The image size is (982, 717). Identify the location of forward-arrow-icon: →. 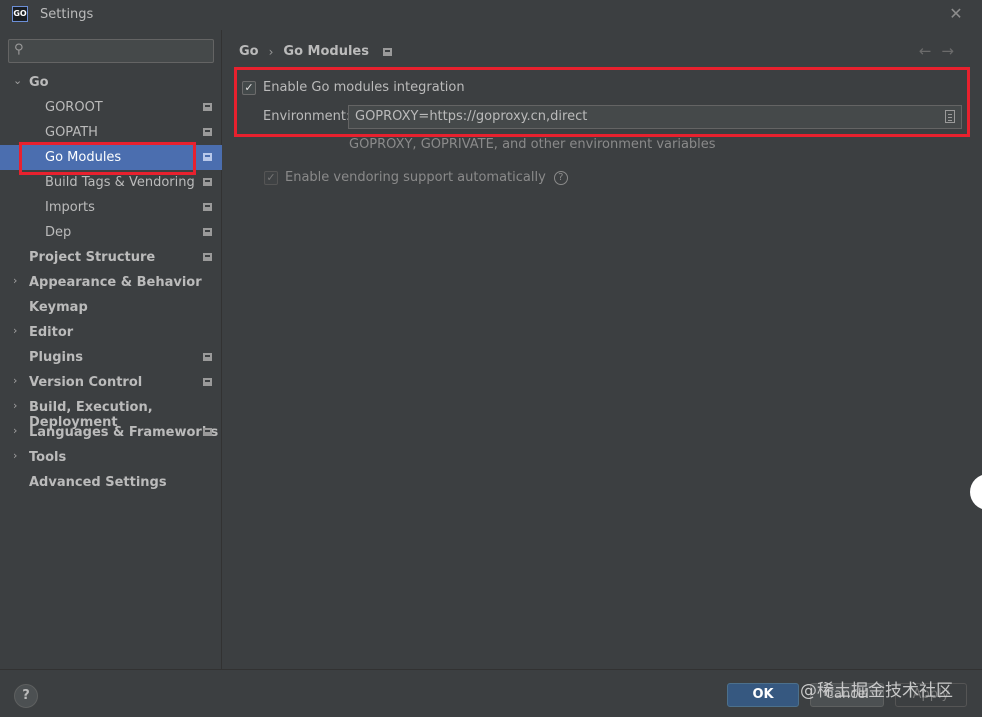
(952, 51).